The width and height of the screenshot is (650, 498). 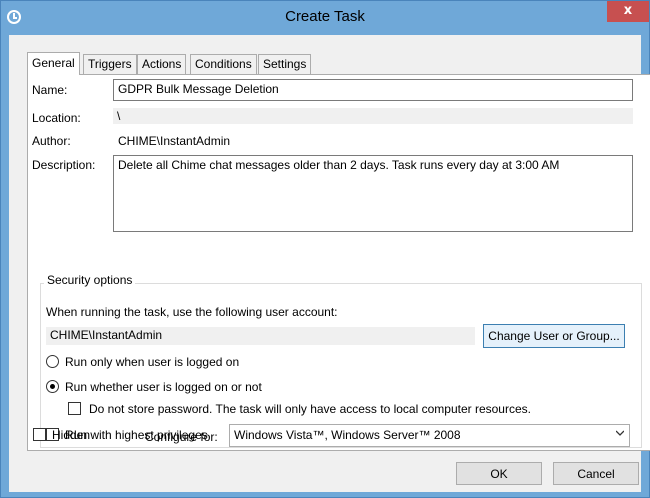 I want to click on title-bar: Create Task x, so click(x=325, y=18).